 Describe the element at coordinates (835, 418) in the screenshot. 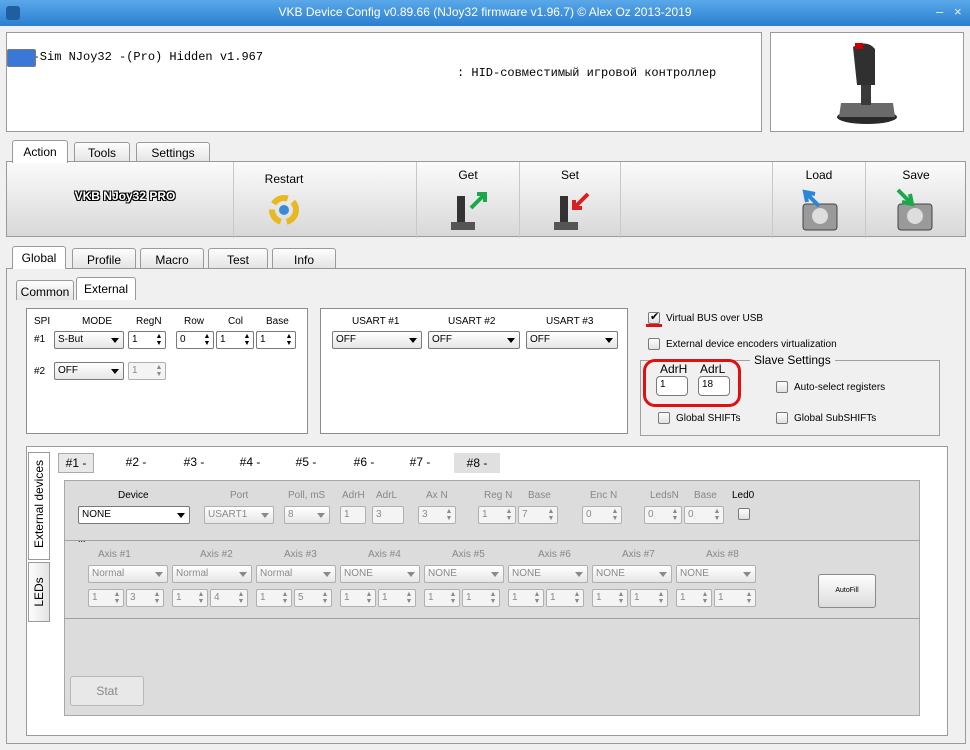

I see `global-subshifts-label: Global SubSHIFTs` at that location.